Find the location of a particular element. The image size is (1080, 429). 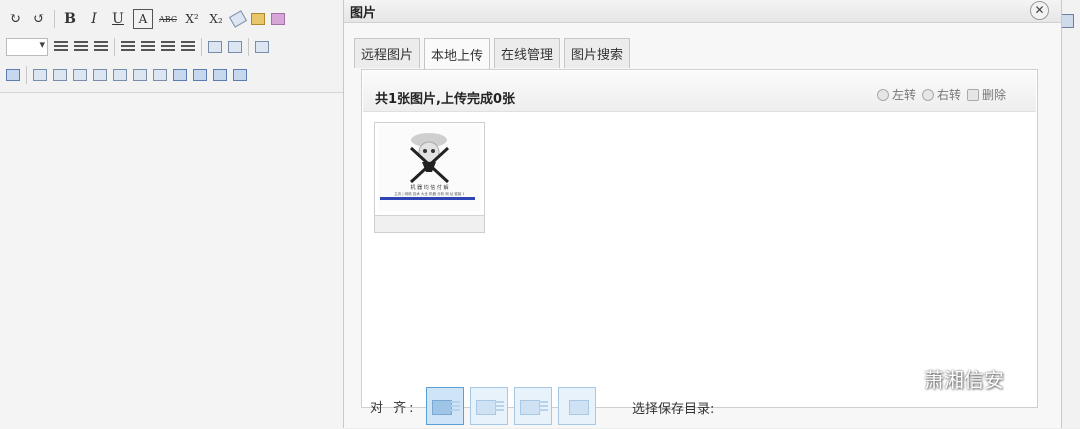

tab-online-manage: 在线管理 is located at coordinates (527, 53).